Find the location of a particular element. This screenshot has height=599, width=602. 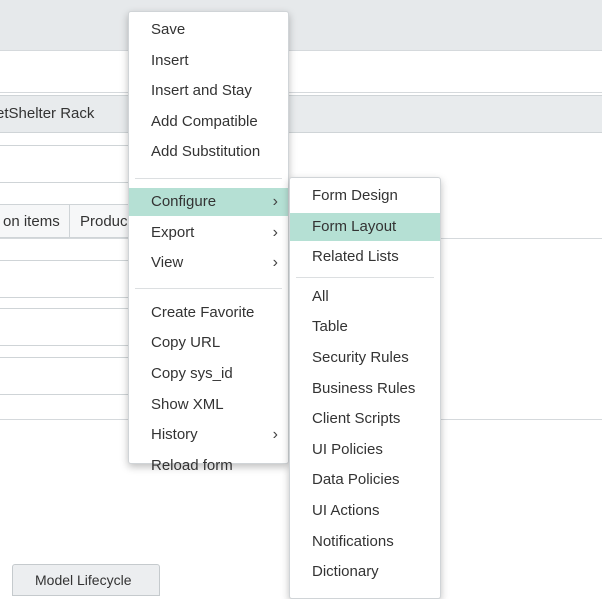

menu-item-add-substitution: Add Substitution is located at coordinates (208, 152).